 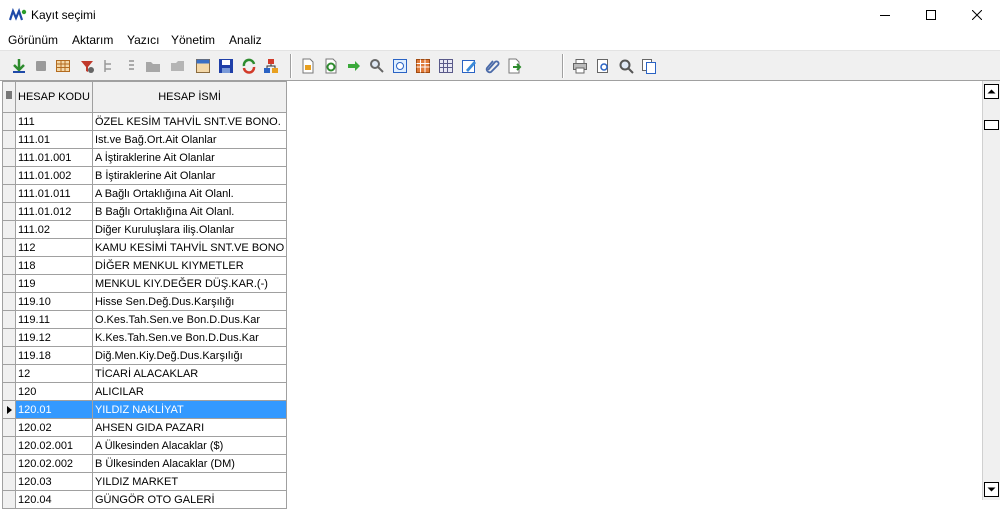 What do you see at coordinates (131, 66) in the screenshot?
I see `indent-icon` at bounding box center [131, 66].